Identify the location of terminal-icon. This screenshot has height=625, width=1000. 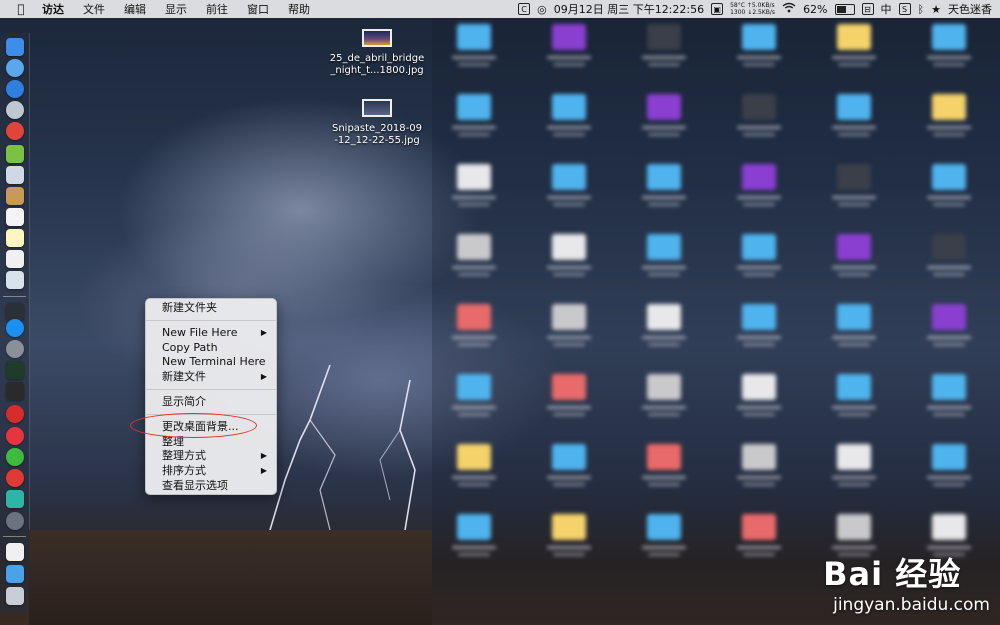
(15, 391).